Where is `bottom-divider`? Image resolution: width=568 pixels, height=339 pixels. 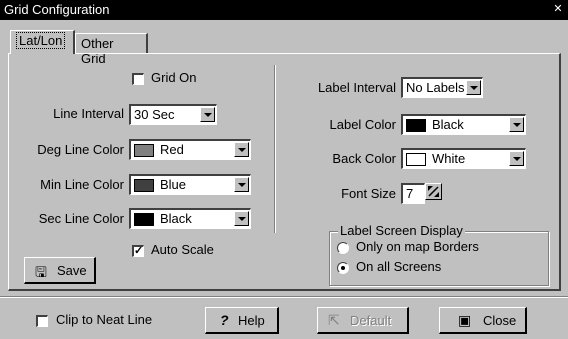
bottom-divider is located at coordinates (284, 297).